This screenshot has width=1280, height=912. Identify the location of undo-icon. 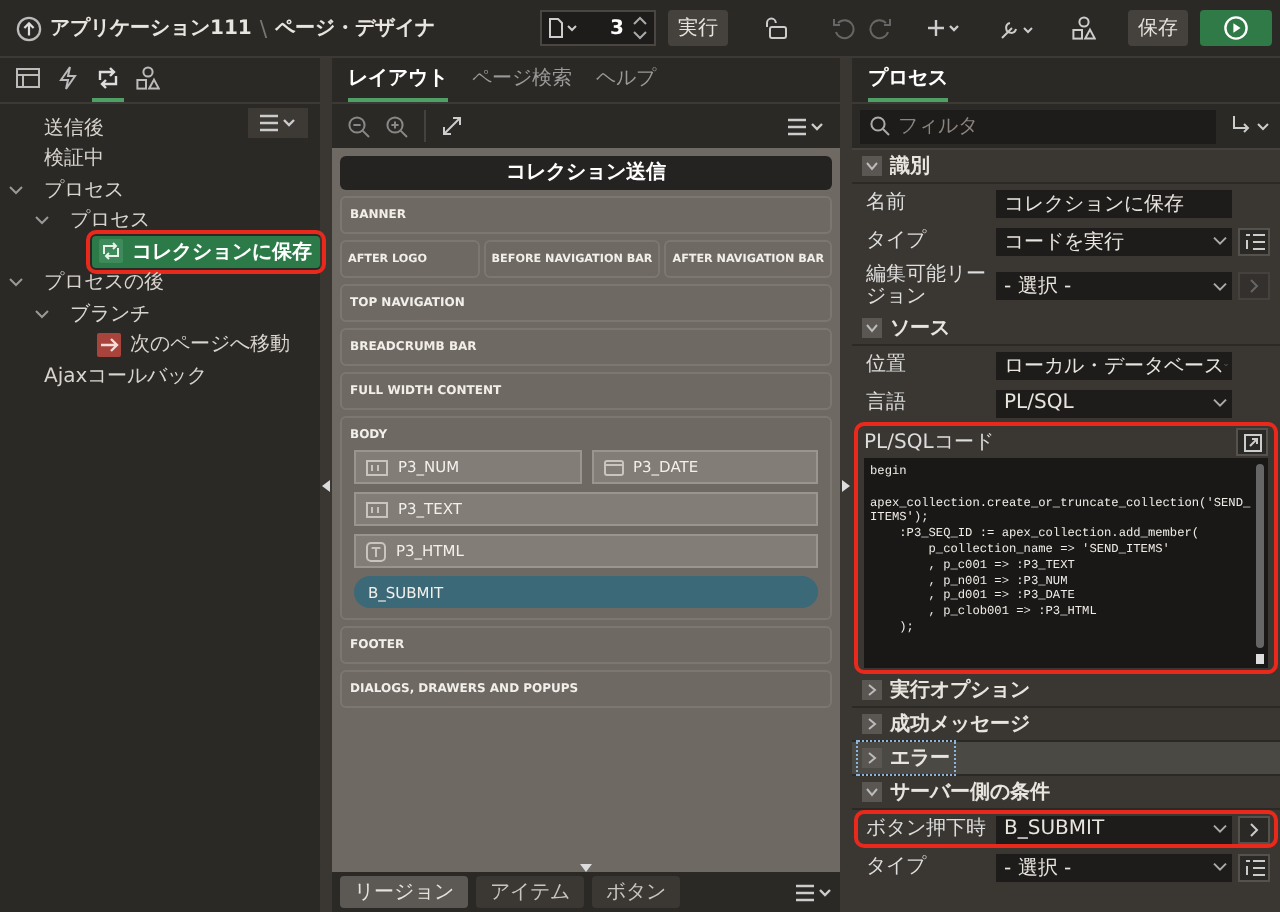
(844, 28).